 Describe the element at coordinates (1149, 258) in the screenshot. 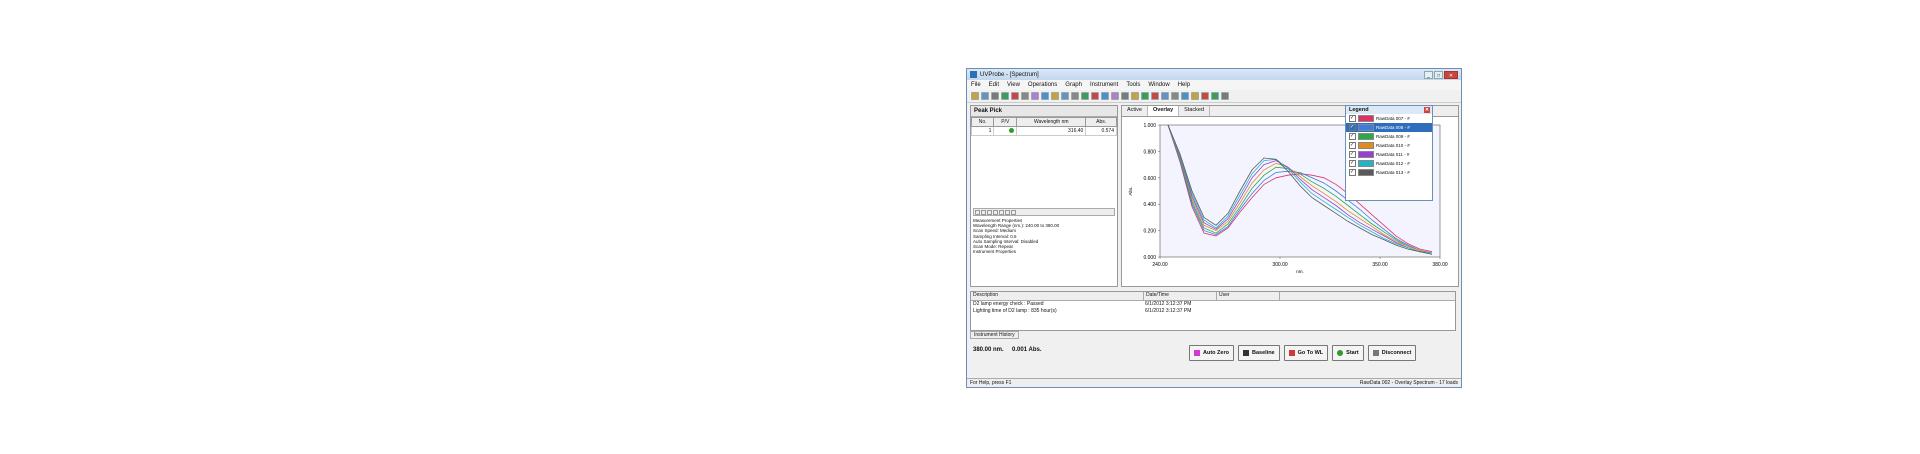

I see `y-tick-label: 0.000` at that location.